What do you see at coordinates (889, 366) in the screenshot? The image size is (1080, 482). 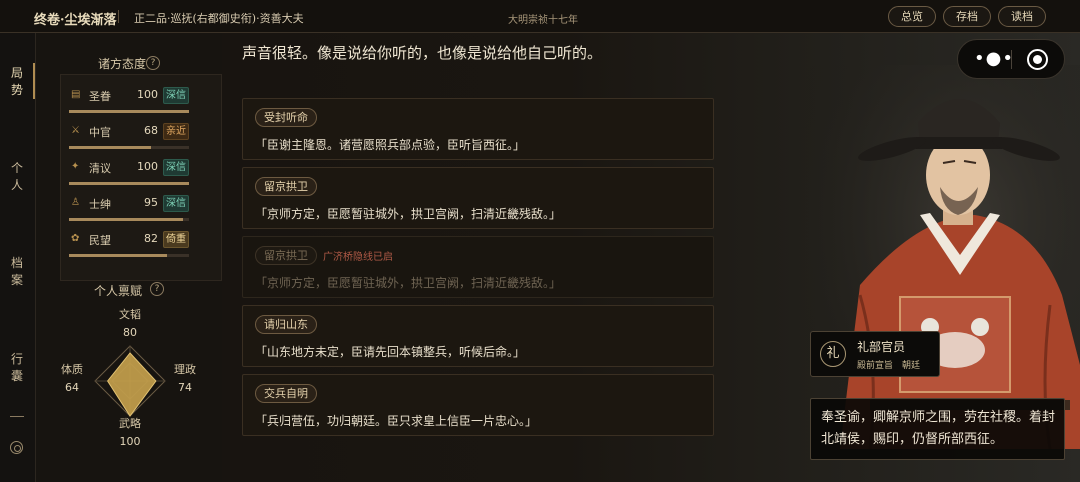 I see `speaker-subtitle: 殿前宣旨 朝廷` at bounding box center [889, 366].